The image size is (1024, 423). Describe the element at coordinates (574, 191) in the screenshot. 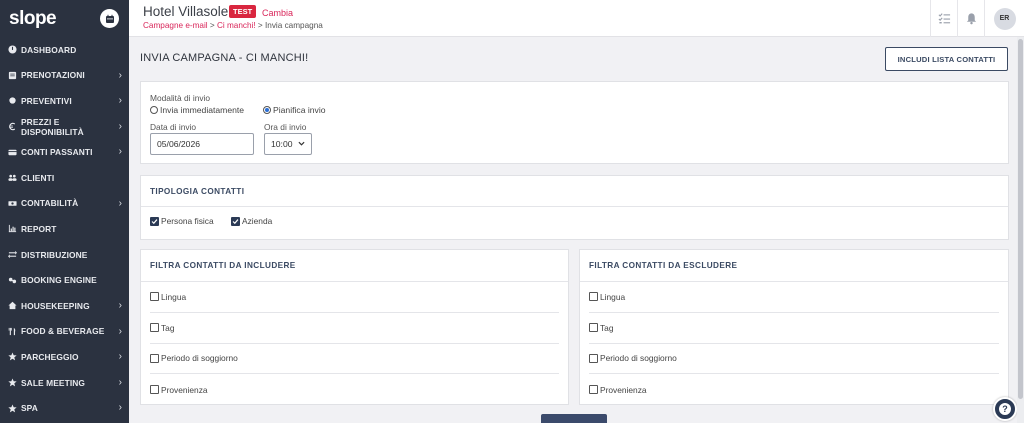

I see `contact-type-title: TIPOLOGIA CONTATTI` at that location.